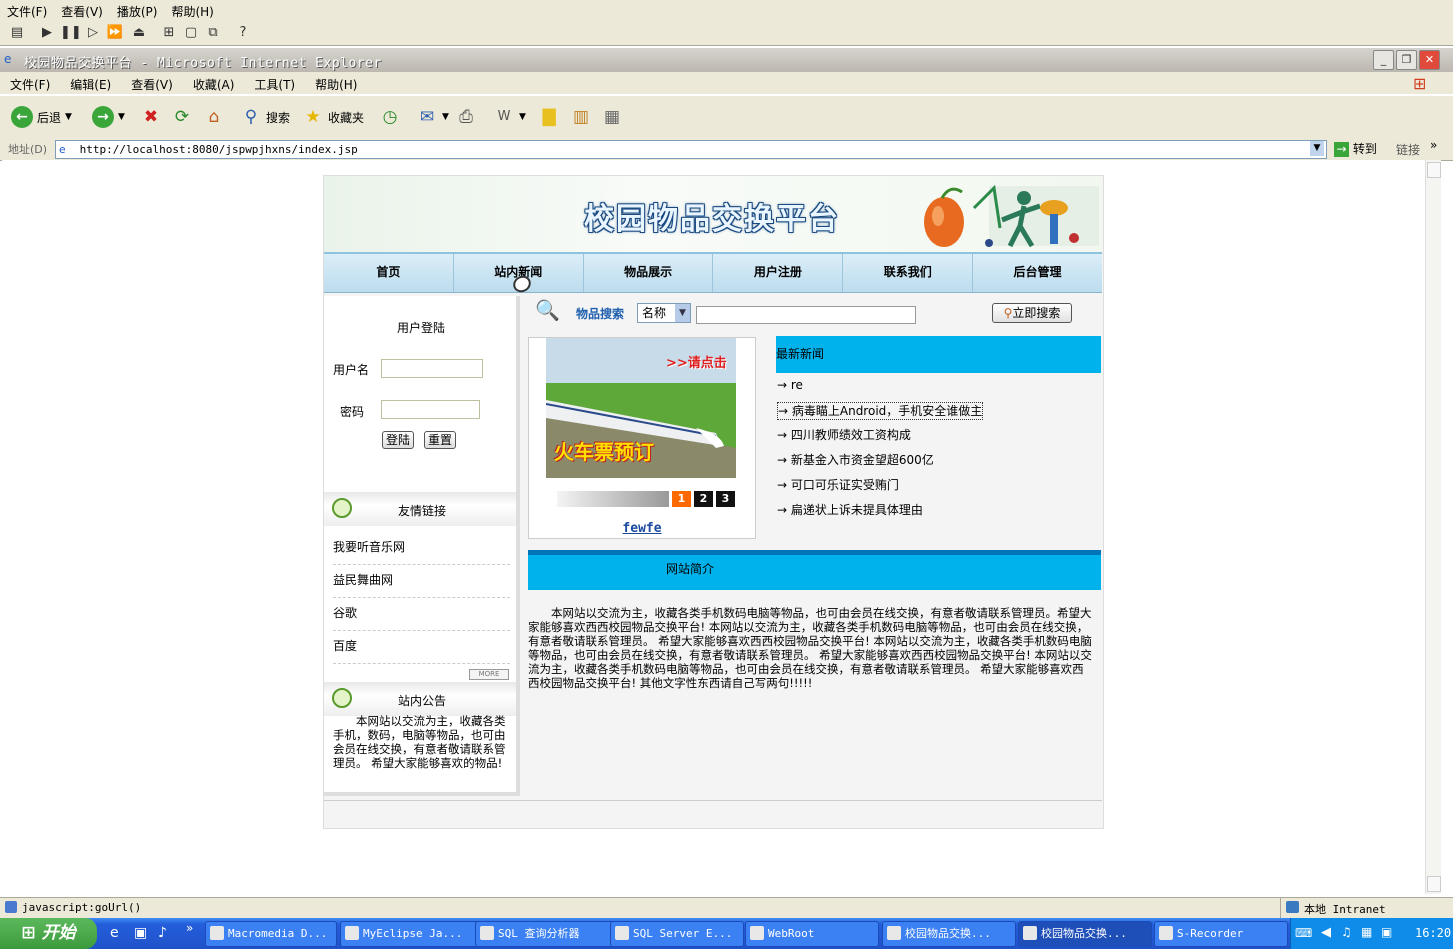 The width and height of the screenshot is (1453, 949). I want to click on menu-tools: 工具(T), so click(274, 82).